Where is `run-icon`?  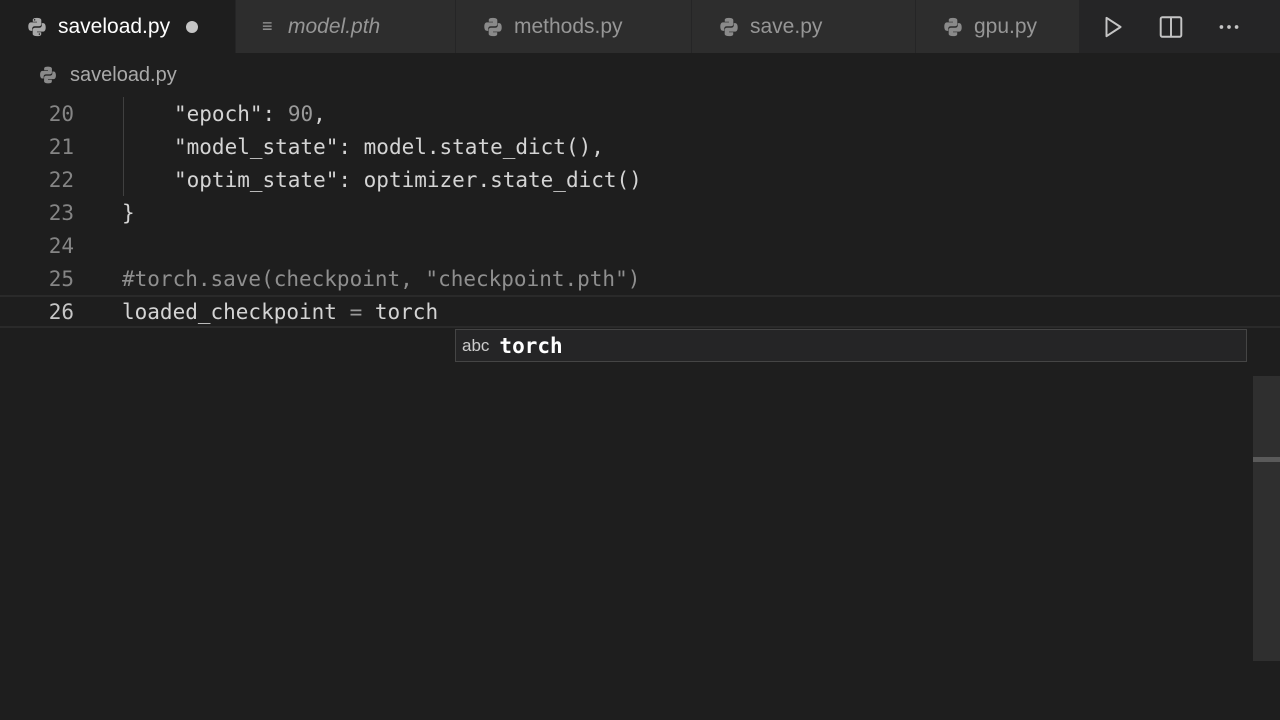 run-icon is located at coordinates (1113, 26).